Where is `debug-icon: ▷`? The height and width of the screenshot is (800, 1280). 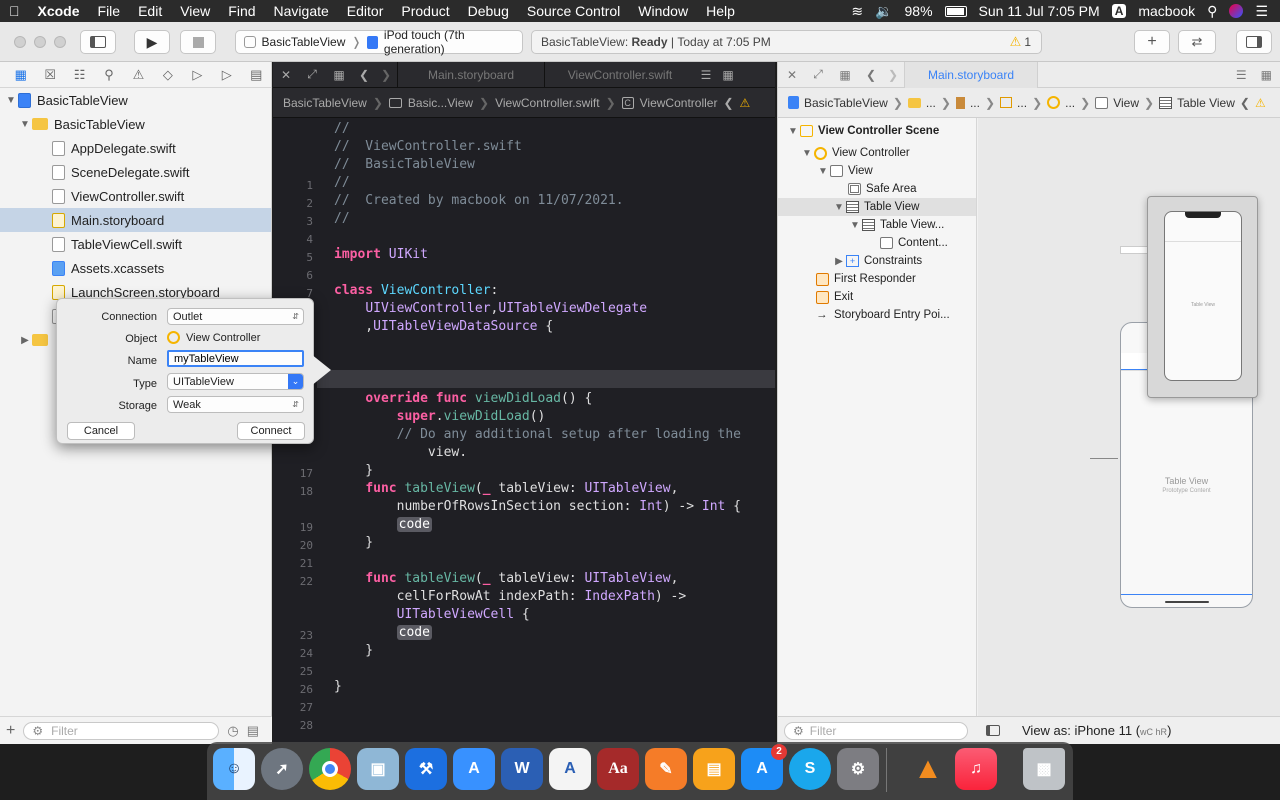 debug-icon: ▷ is located at coordinates (197, 75).